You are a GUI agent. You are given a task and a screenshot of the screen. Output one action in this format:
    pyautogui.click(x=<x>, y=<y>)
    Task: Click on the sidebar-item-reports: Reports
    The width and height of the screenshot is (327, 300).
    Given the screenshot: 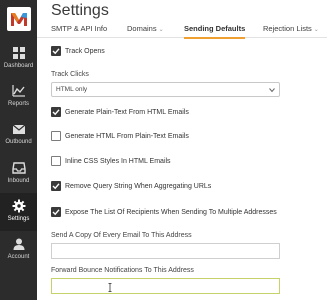 What is the action you would take?
    pyautogui.click(x=18, y=97)
    